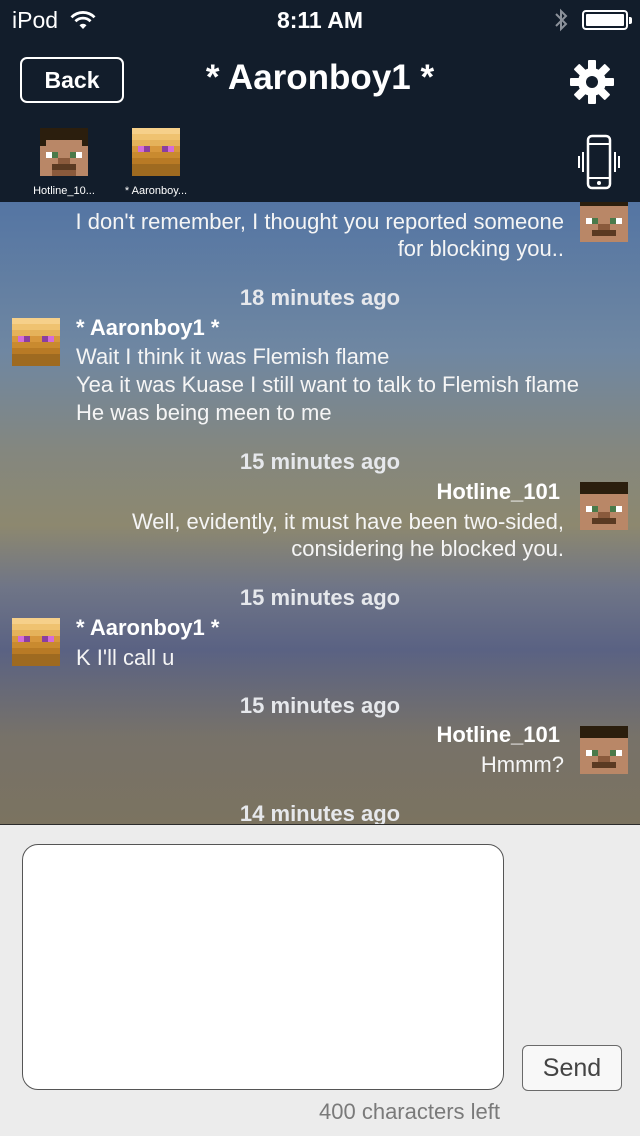 The width and height of the screenshot is (640, 1136). I want to click on message-line: Wait I think it was Flemish flame, so click(233, 356).